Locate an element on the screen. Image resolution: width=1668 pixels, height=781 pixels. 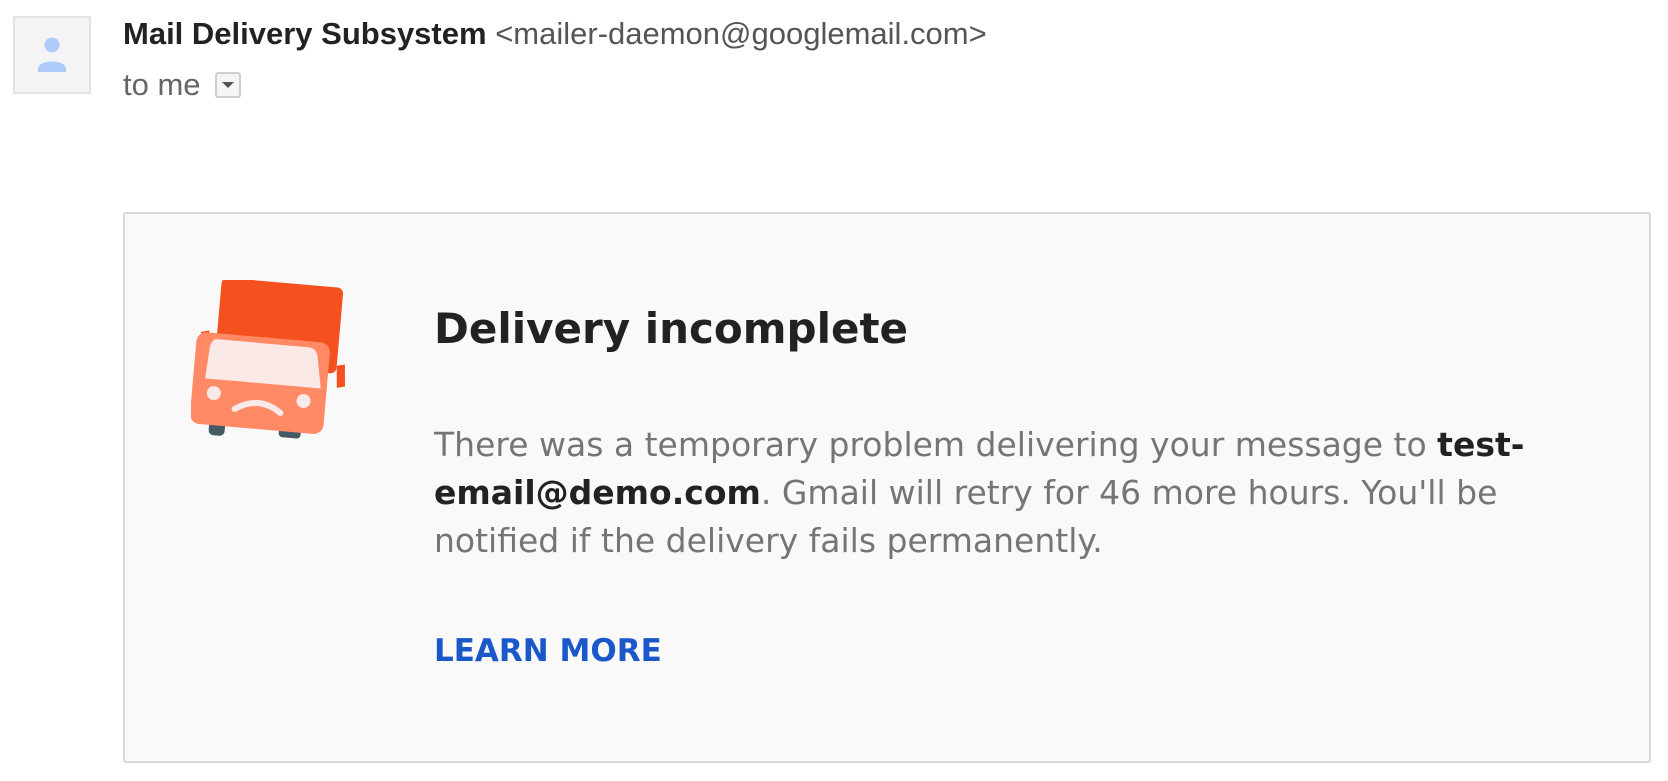
recipient-label: to me is located at coordinates (162, 84).